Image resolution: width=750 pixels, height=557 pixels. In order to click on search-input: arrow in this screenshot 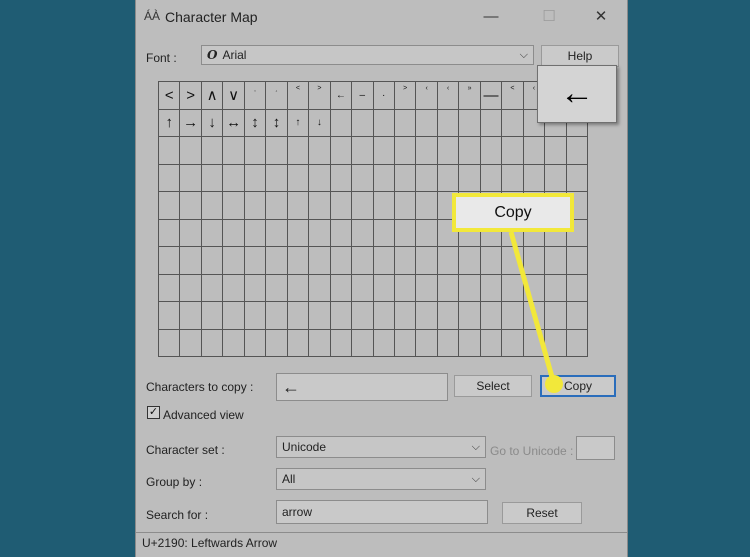, I will do `click(382, 512)`.